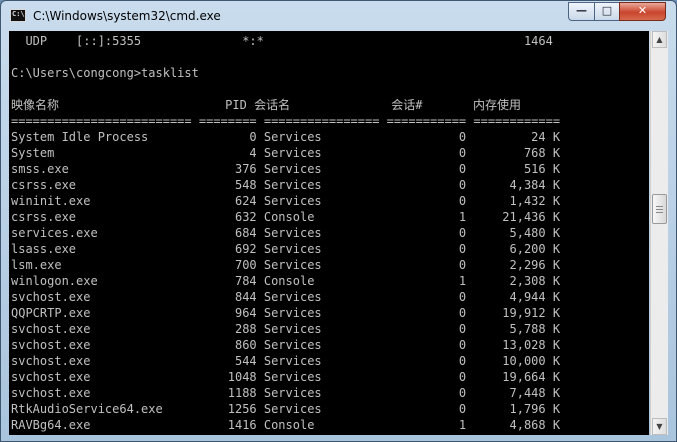  I want to click on console-line: UDP [::]:5355 *:* 1464, so click(282, 41).